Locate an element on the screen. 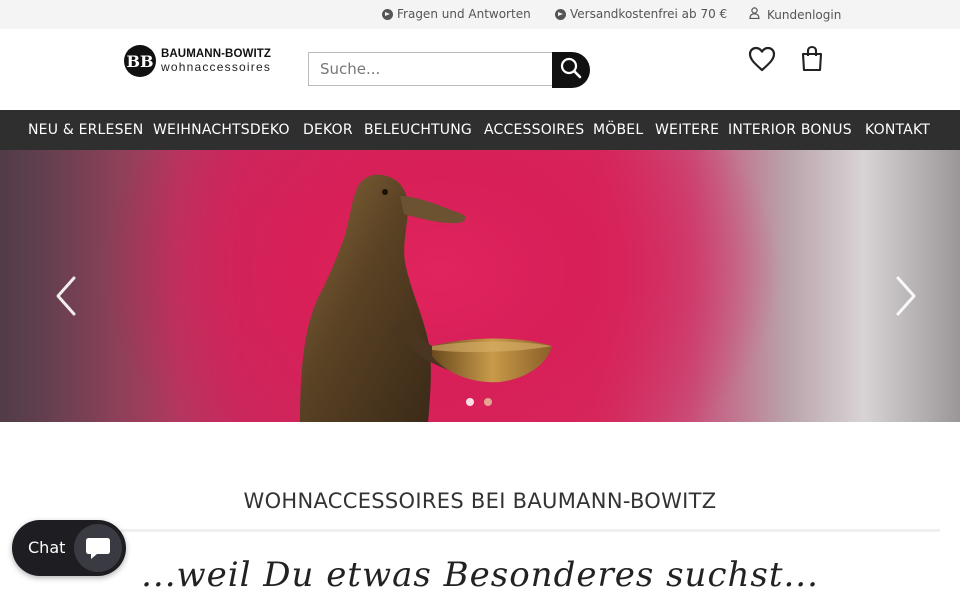 The width and height of the screenshot is (960, 600). site-header: BB BAUMANN-BOWITZ wohnaccessoires is located at coordinates (480, 69).